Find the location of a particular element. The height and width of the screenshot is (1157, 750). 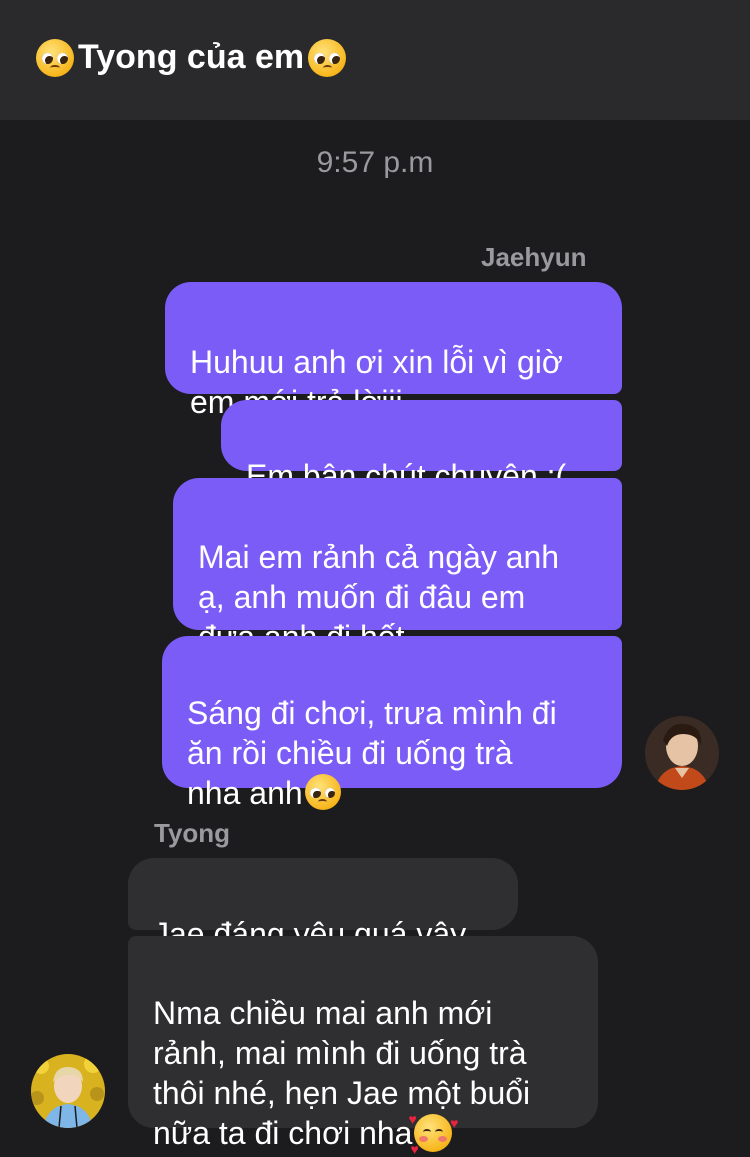

chat-title-text: Tyong của em is located at coordinates (191, 57).